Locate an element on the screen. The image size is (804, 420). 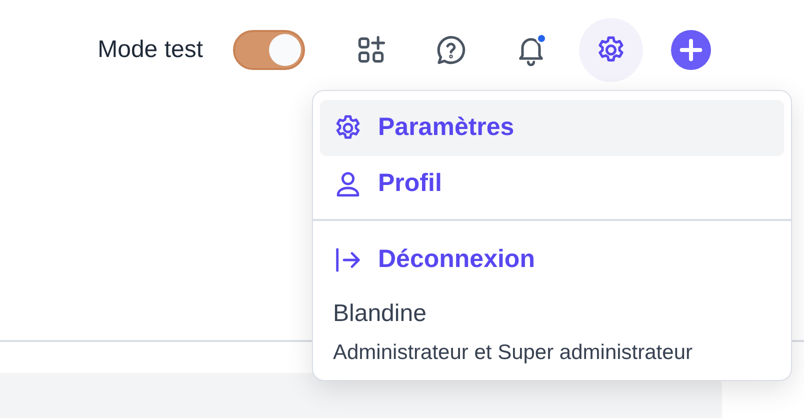
mode-label: Mode test is located at coordinates (150, 50).